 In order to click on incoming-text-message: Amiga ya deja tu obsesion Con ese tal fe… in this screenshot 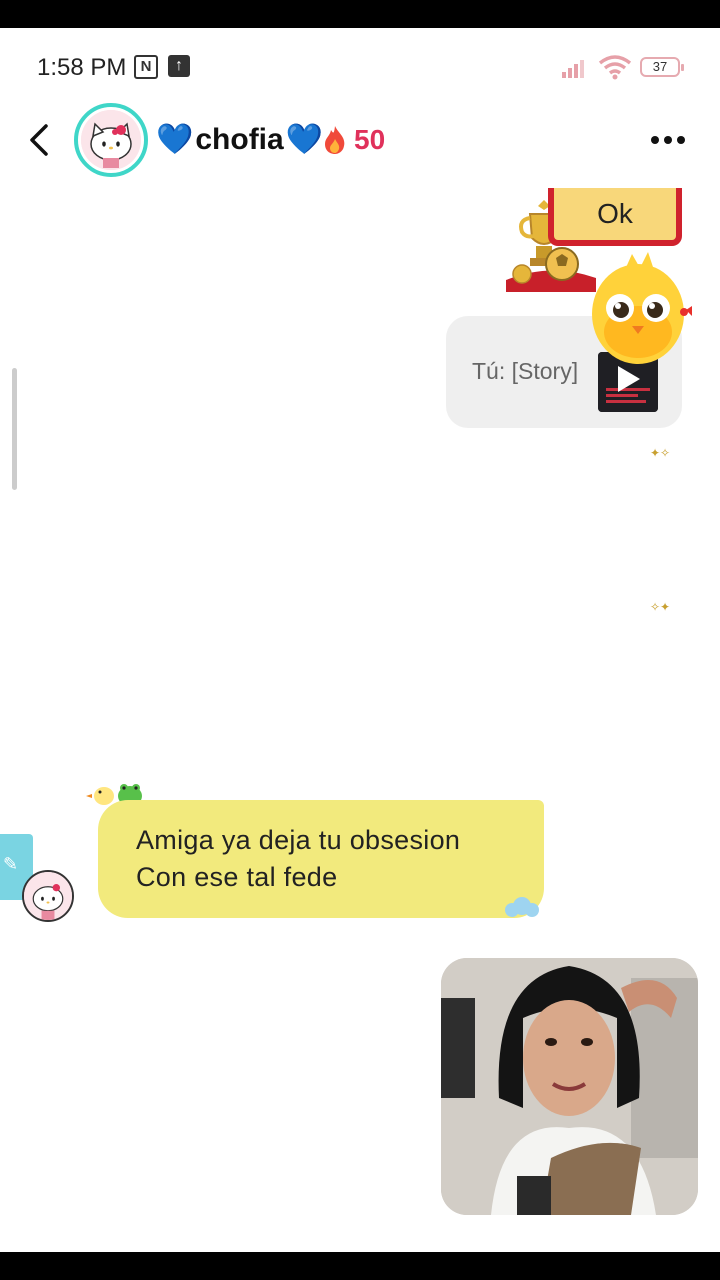, I will do `click(321, 859)`.